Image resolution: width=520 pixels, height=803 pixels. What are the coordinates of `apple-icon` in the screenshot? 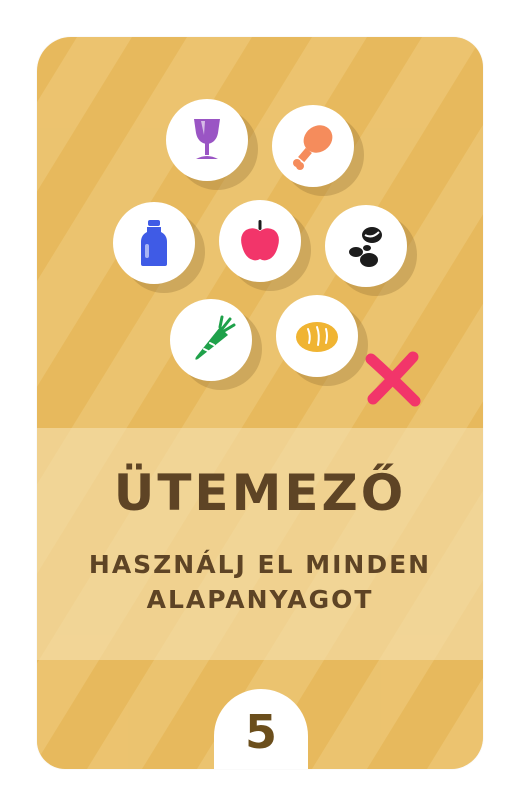 It's located at (260, 240).